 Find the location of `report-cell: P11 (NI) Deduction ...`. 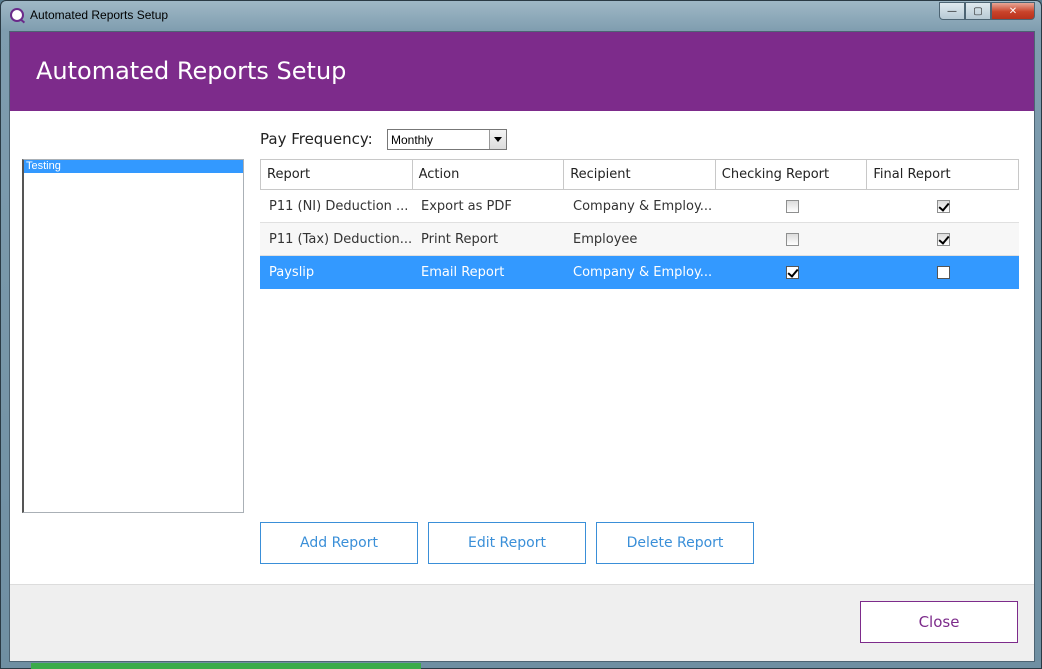

report-cell: P11 (NI) Deduction ... is located at coordinates (339, 206).